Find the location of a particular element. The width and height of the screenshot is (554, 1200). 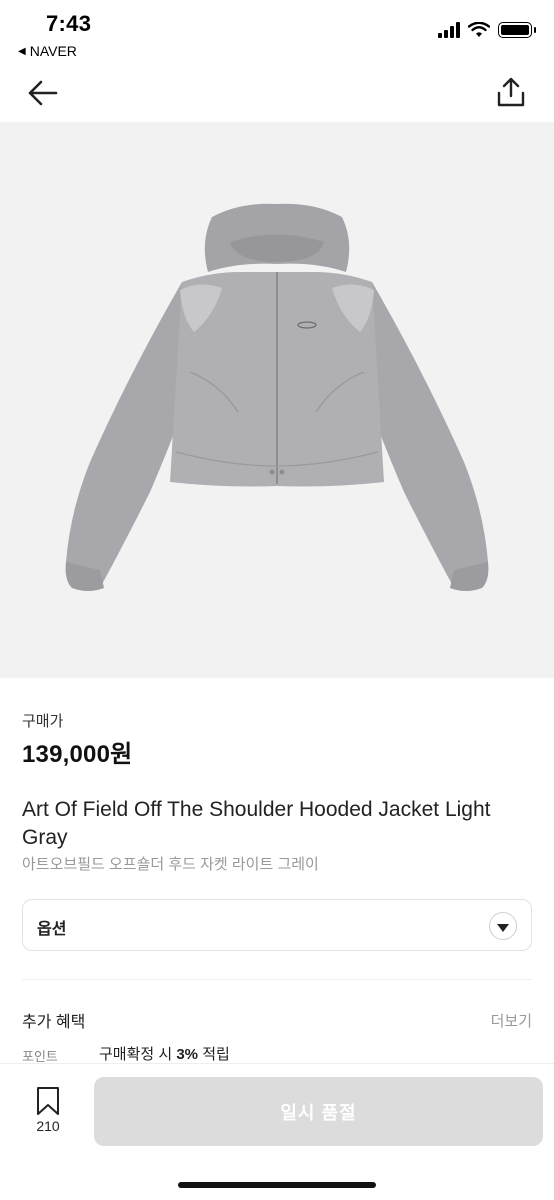

status-time: 7:43 is located at coordinates (69, 23).